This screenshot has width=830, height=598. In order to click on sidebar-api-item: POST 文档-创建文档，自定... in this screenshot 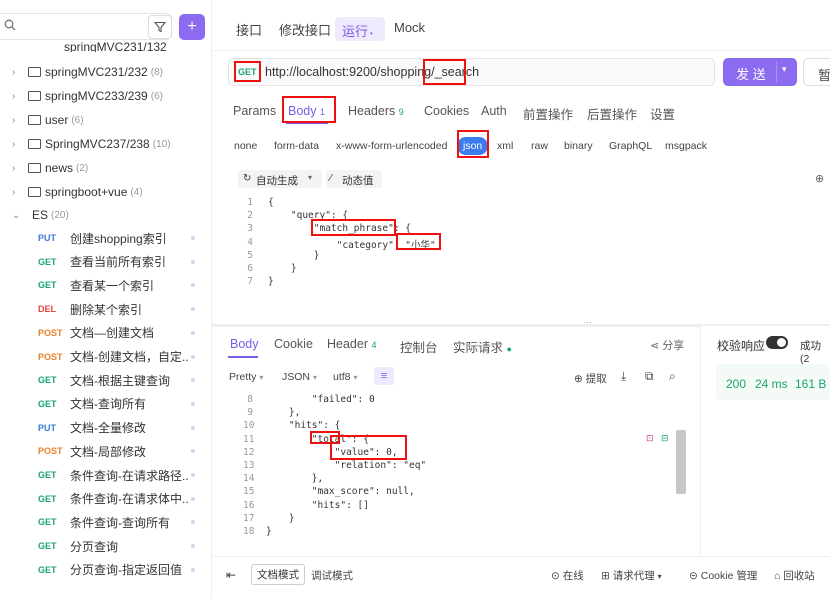, I will do `click(105, 357)`.